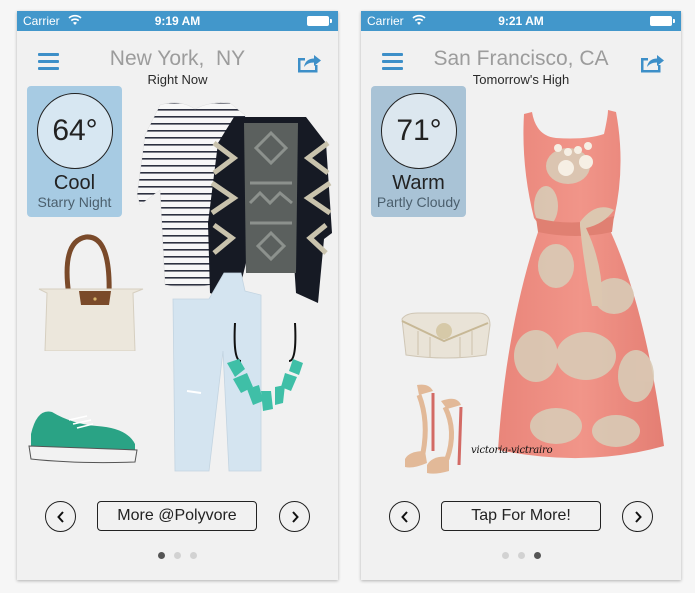 The image size is (695, 593). I want to click on temperature-display: 64°, so click(75, 131).